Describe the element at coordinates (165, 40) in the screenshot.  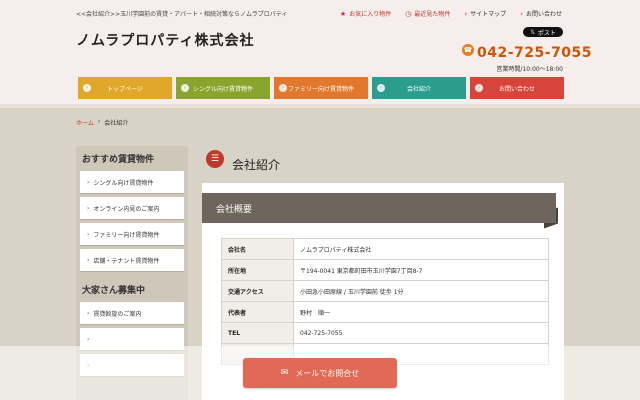
I see `site-title: ノムラプロパティ株式会社` at that location.